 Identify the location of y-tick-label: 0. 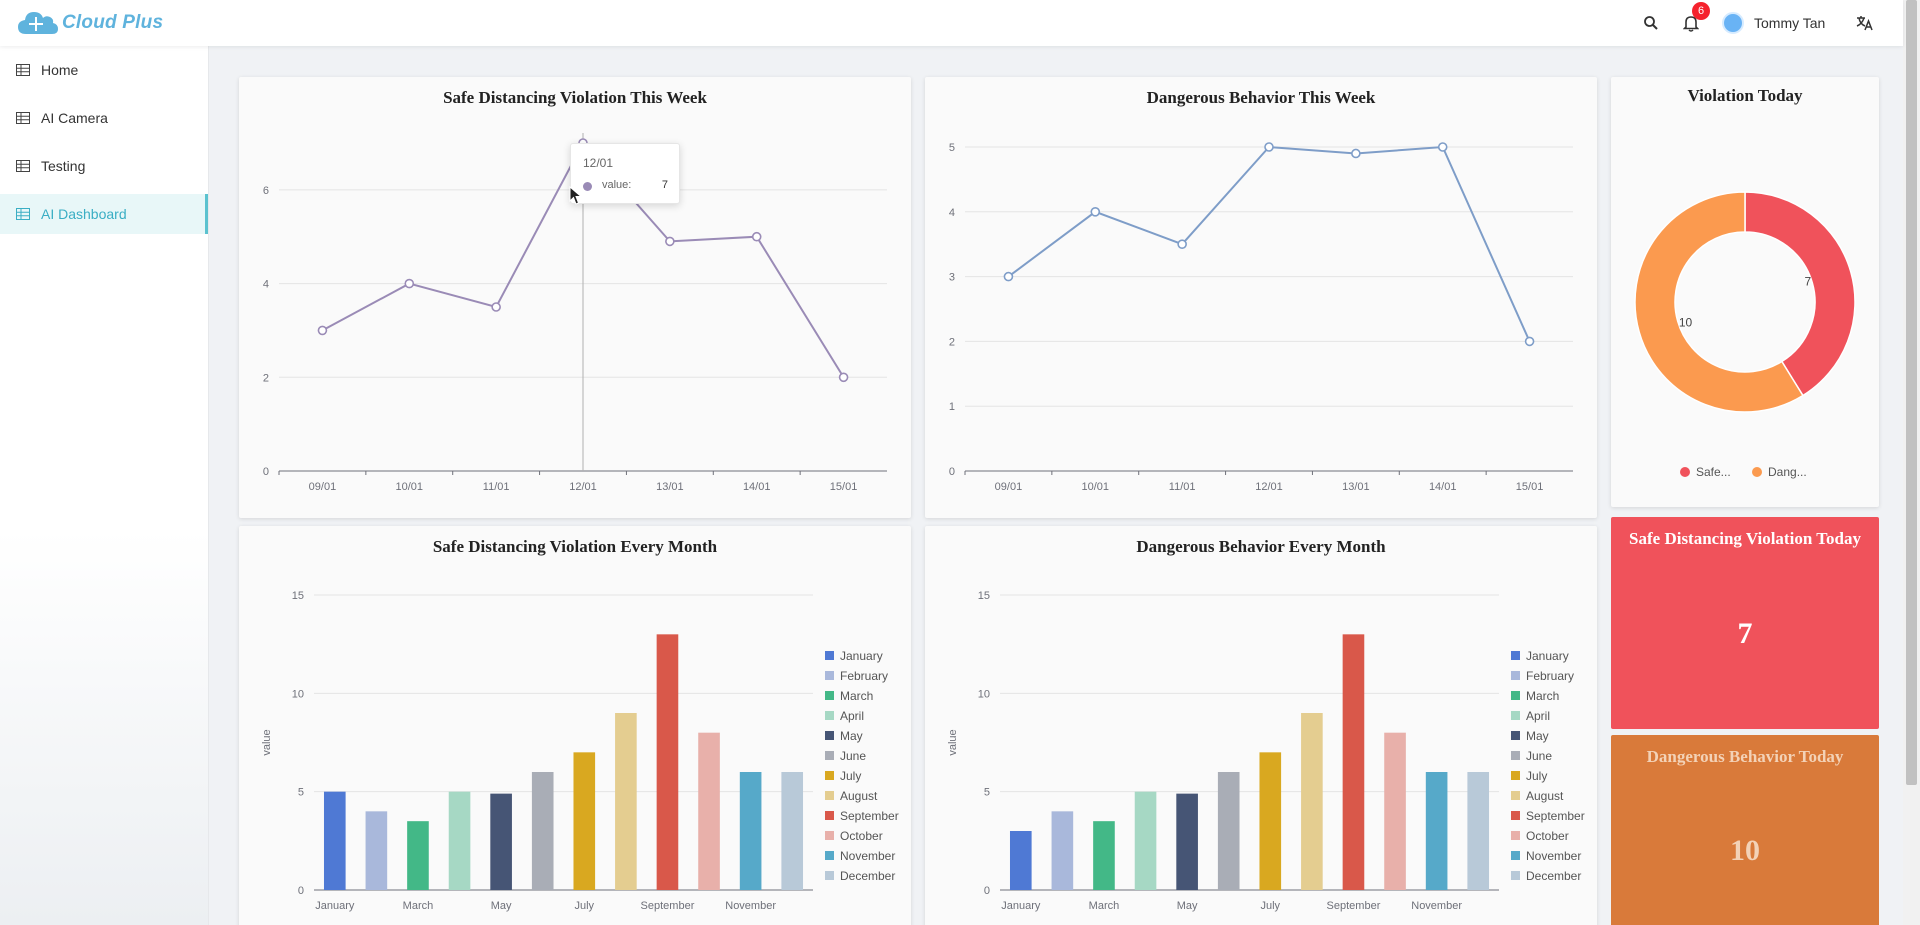
(987, 891).